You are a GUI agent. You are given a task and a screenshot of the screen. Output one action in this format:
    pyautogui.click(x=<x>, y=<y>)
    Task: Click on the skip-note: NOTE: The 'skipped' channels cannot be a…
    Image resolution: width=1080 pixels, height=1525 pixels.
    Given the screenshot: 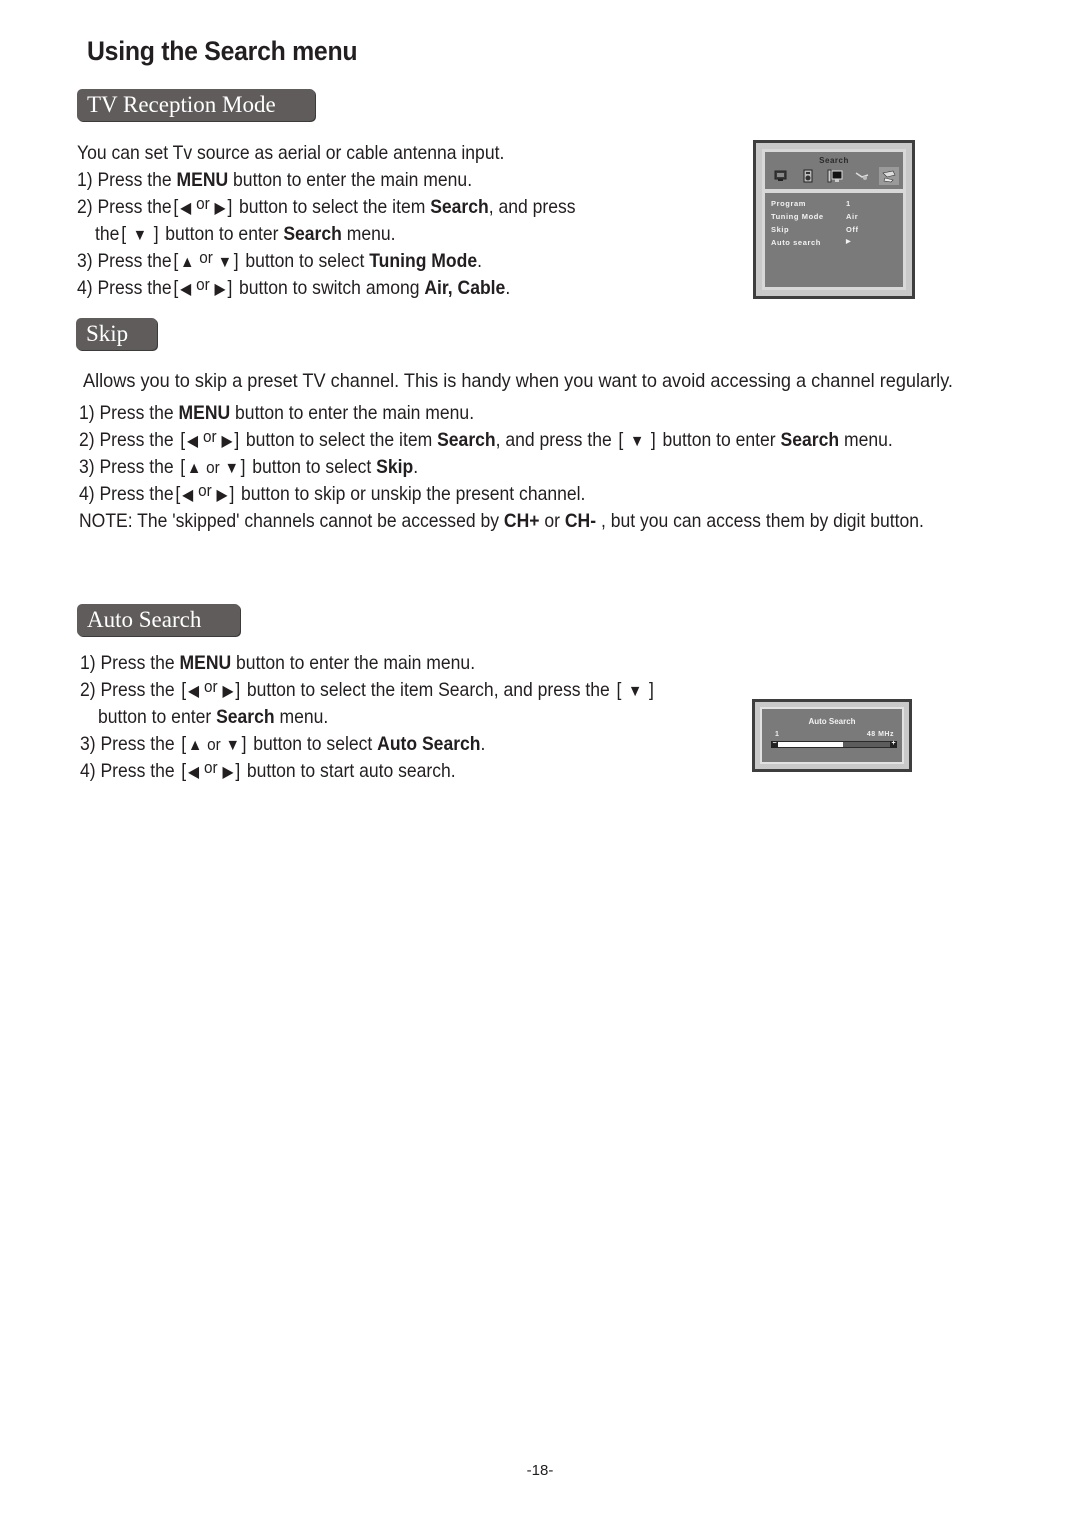 What is the action you would take?
    pyautogui.click(x=501, y=521)
    